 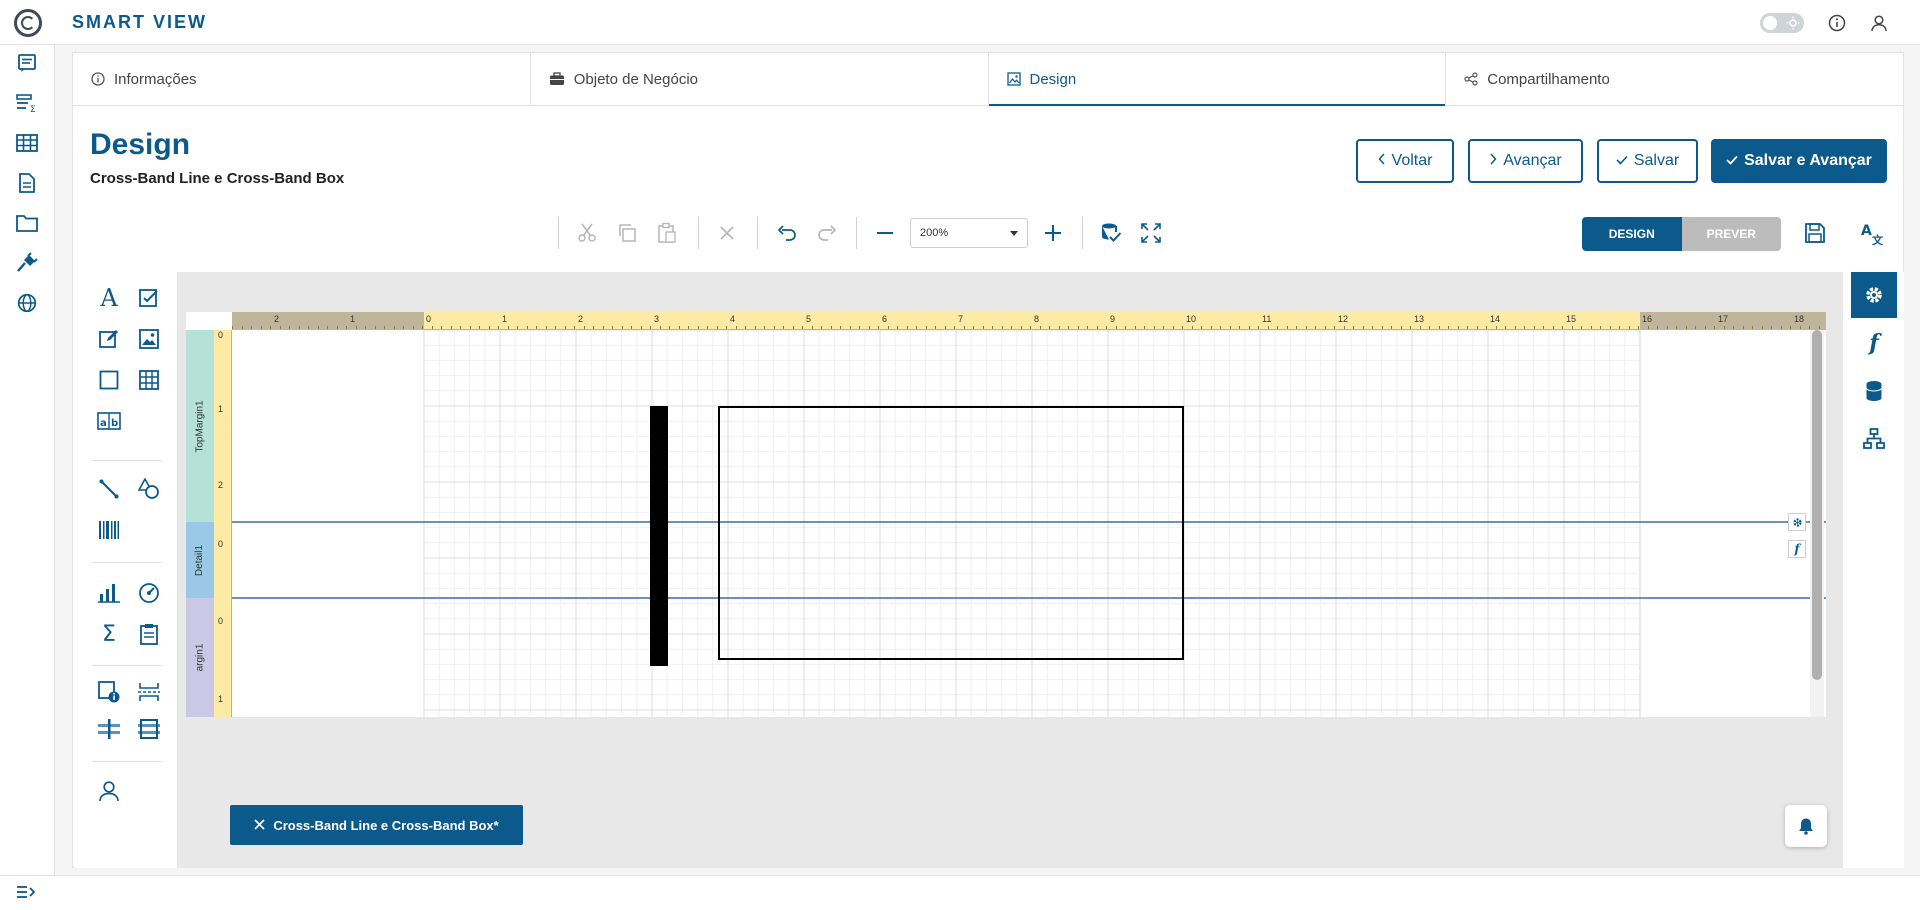 What do you see at coordinates (27, 303) in the screenshot?
I see `nav-globe-icon` at bounding box center [27, 303].